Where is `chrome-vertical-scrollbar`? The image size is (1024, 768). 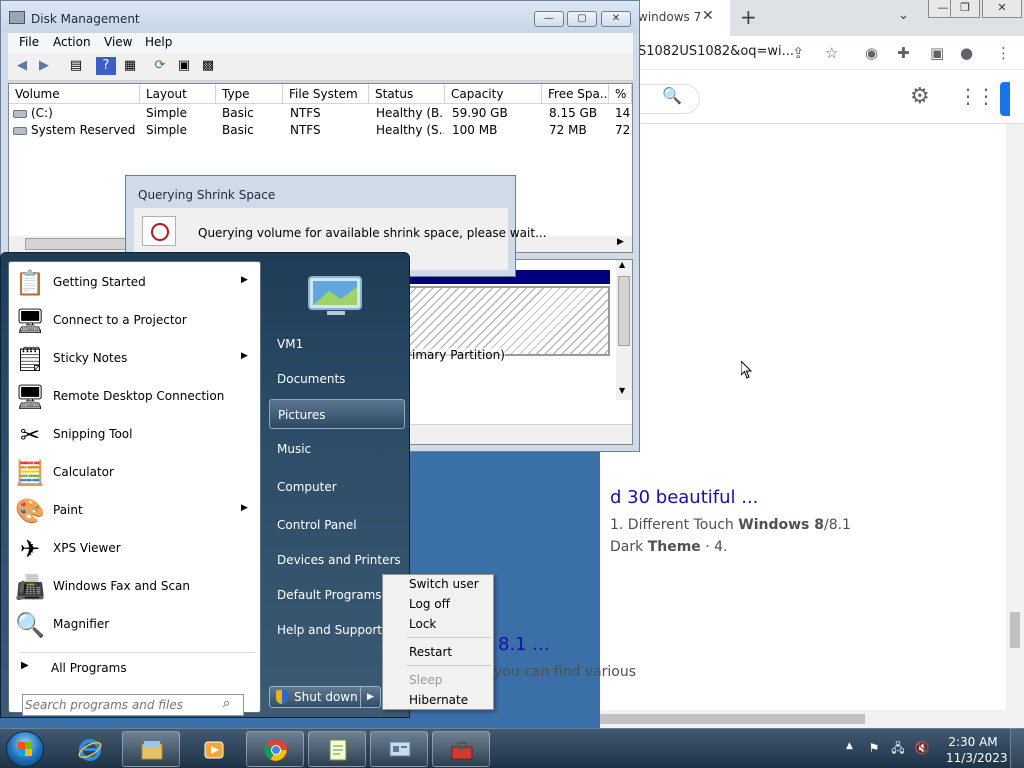
chrome-vertical-scrollbar is located at coordinates (1015, 426).